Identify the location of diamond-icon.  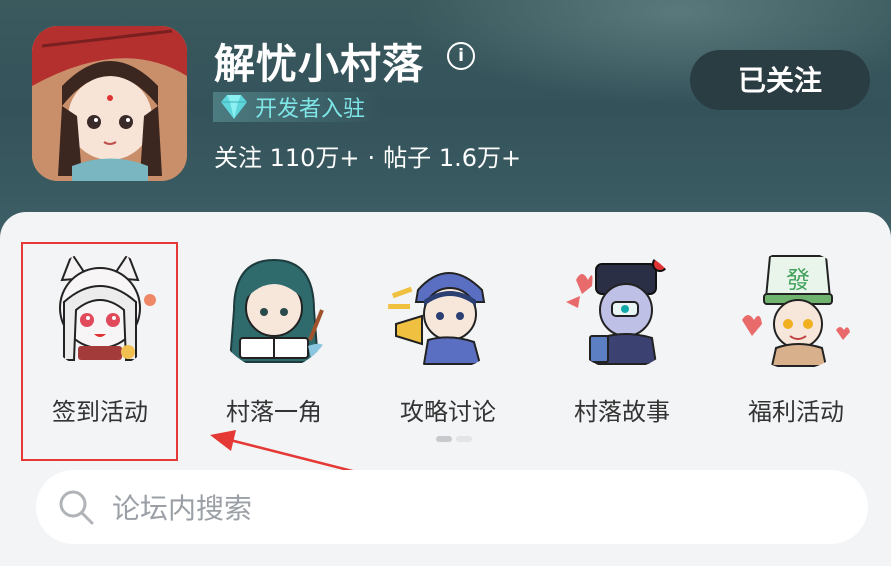
(234, 107).